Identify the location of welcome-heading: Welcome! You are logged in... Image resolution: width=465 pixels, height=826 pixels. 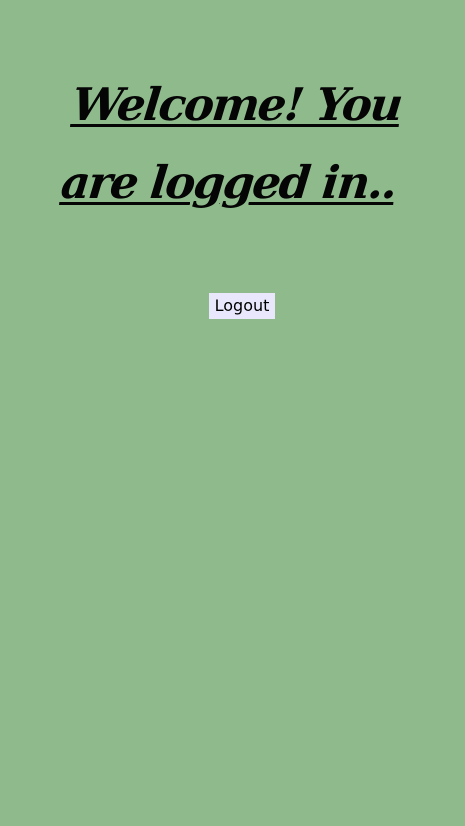
(231, 143).